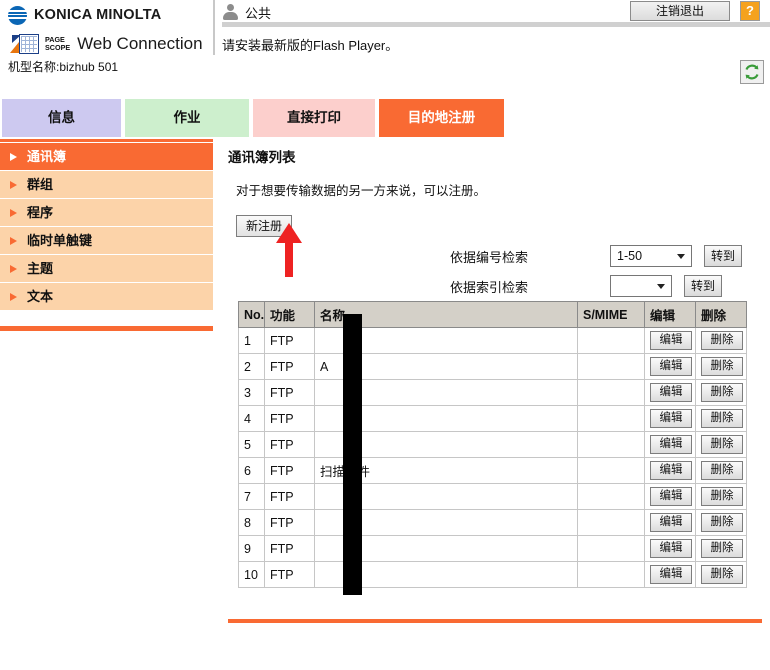 The width and height of the screenshot is (770, 670). I want to click on search-by-number-row: 依据编号检索 1-50 转到, so click(606, 256).